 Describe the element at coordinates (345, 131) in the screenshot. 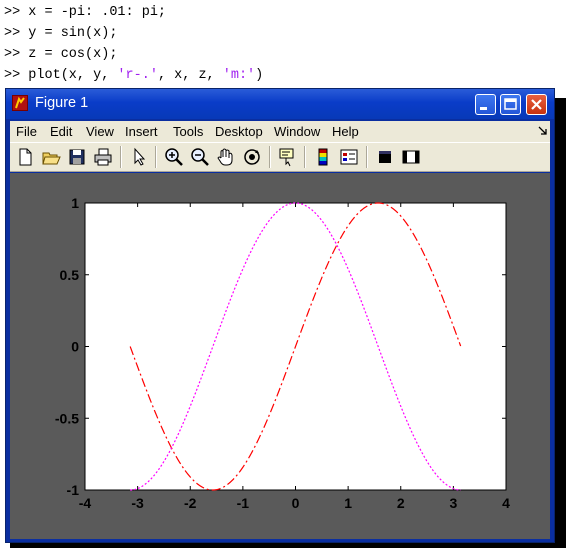

I see `menu-help: Help` at that location.